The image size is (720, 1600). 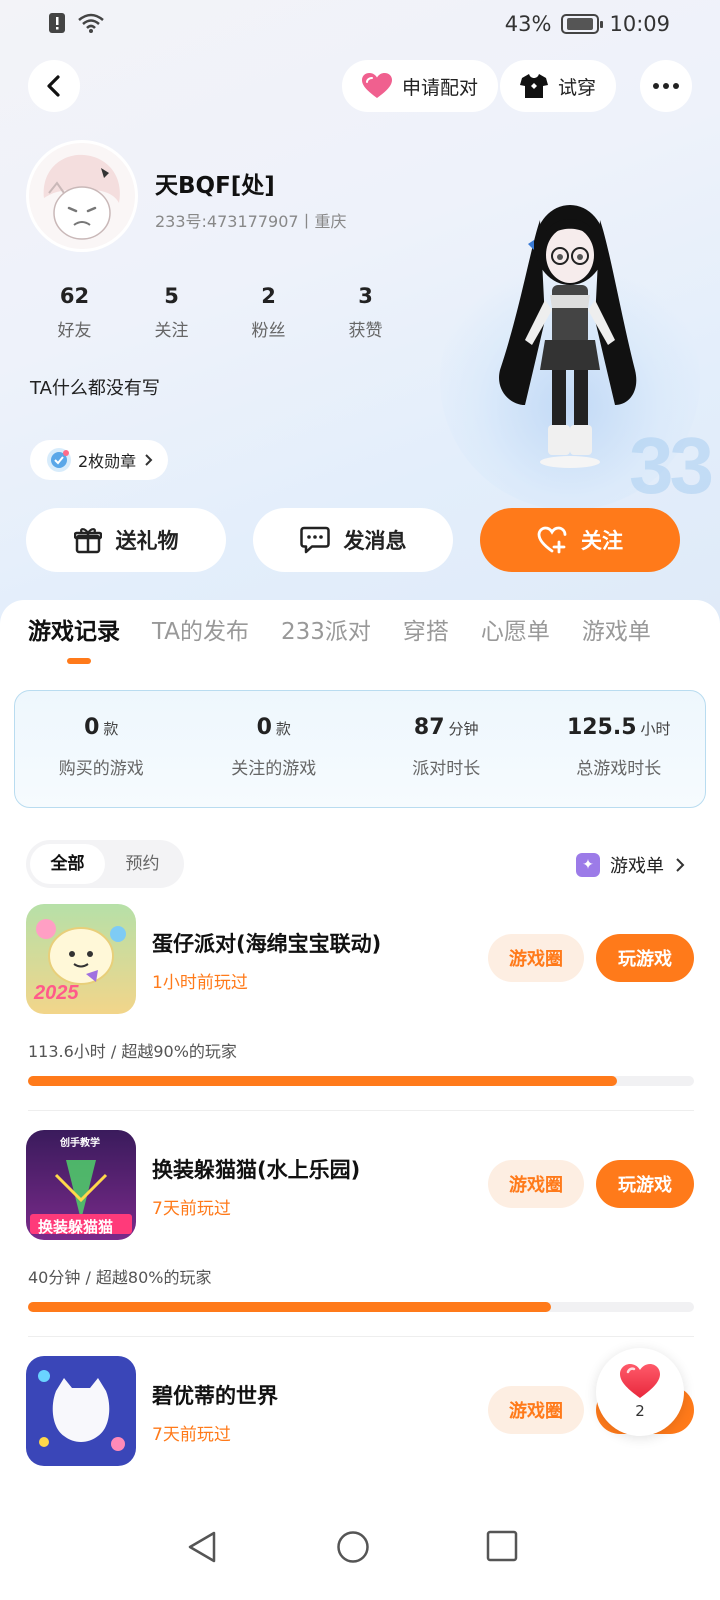 I want to click on summary-value: 0, so click(x=92, y=727).